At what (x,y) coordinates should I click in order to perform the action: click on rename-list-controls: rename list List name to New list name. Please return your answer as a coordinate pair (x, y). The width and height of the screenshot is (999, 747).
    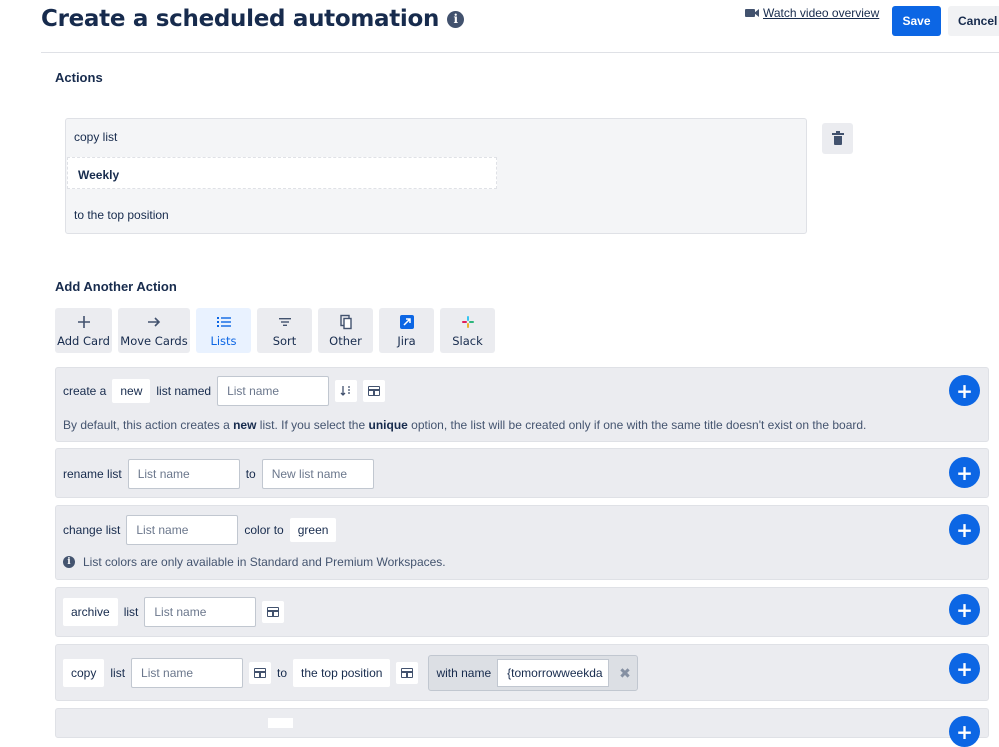
    Looking at the image, I should click on (218, 474).